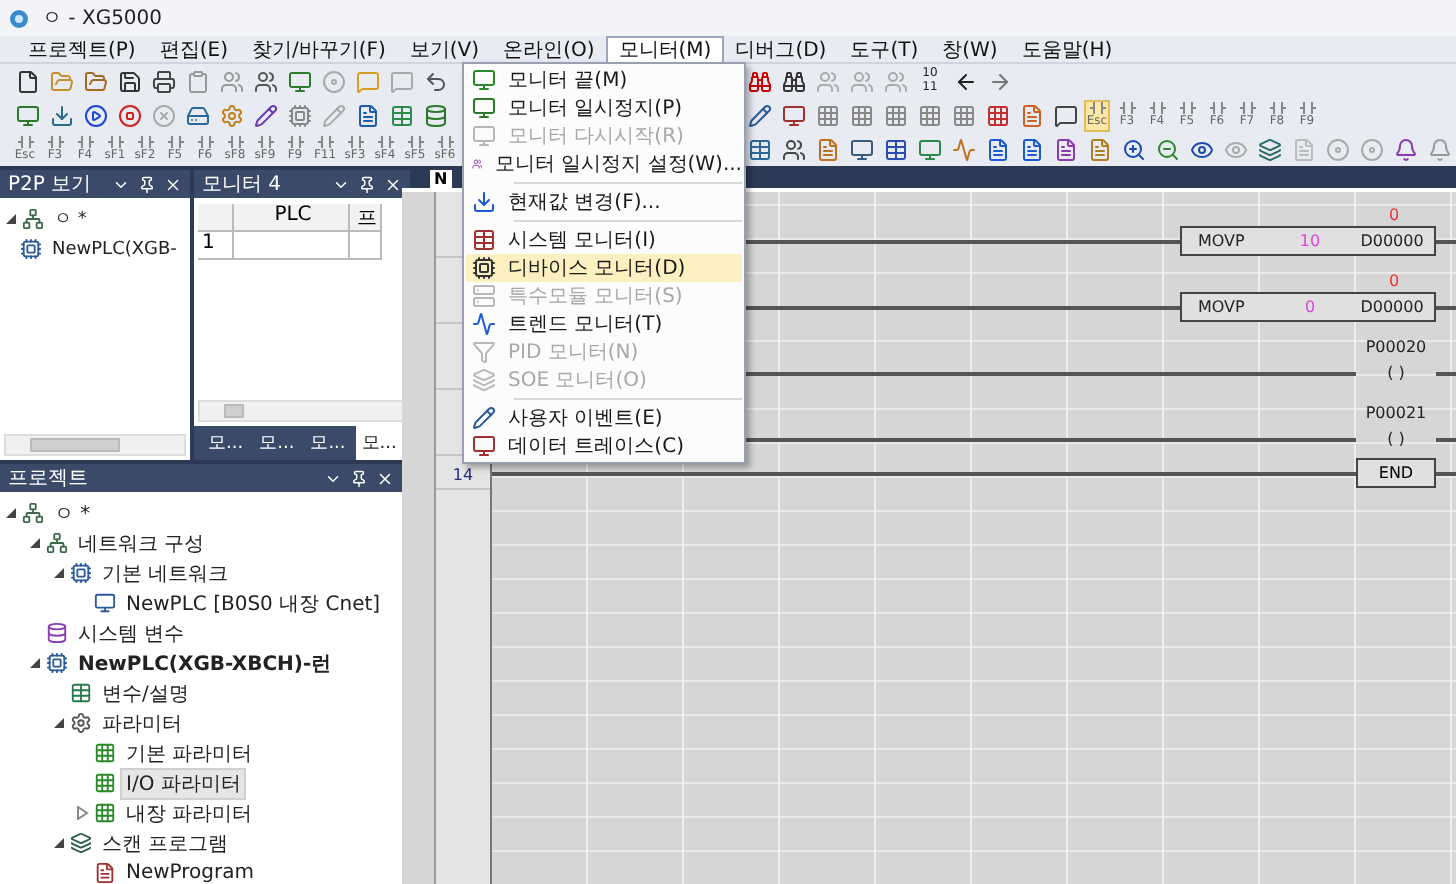 The height and width of the screenshot is (884, 1456). Describe the element at coordinates (884, 49) in the screenshot. I see `menu-item: 도구(T)` at that location.